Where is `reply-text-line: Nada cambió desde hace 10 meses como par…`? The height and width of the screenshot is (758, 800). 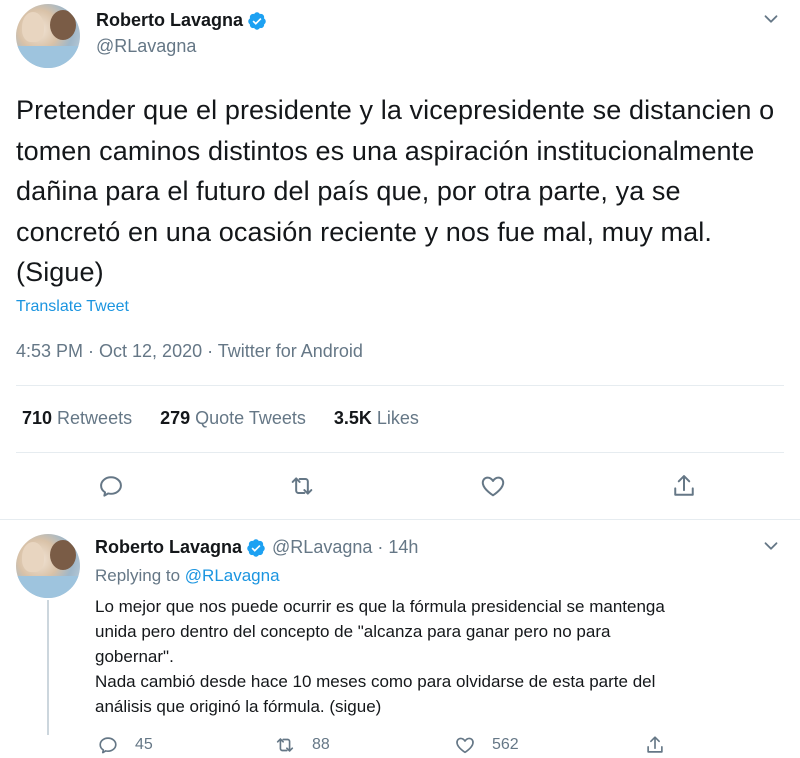
reply-text-line: Nada cambió desde hace 10 meses como par… is located at coordinates (375, 681).